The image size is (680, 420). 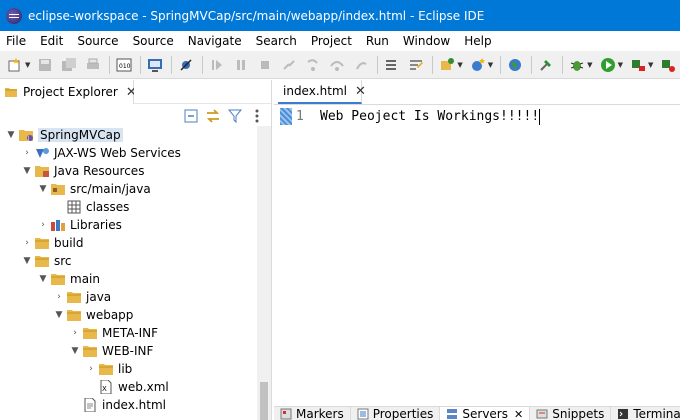 What do you see at coordinates (153, 41) in the screenshot?
I see `menu-source-2: Source` at bounding box center [153, 41].